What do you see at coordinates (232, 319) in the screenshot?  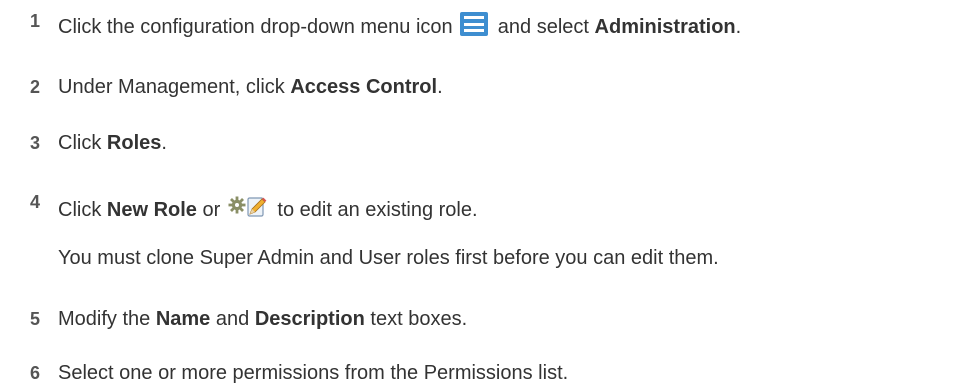 I see `step-5-mid: and` at bounding box center [232, 319].